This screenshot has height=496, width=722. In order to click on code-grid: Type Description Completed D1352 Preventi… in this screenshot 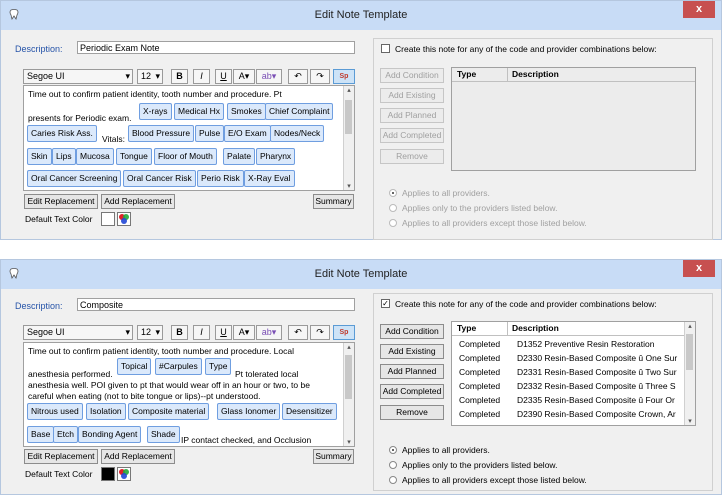, I will do `click(573, 373)`.